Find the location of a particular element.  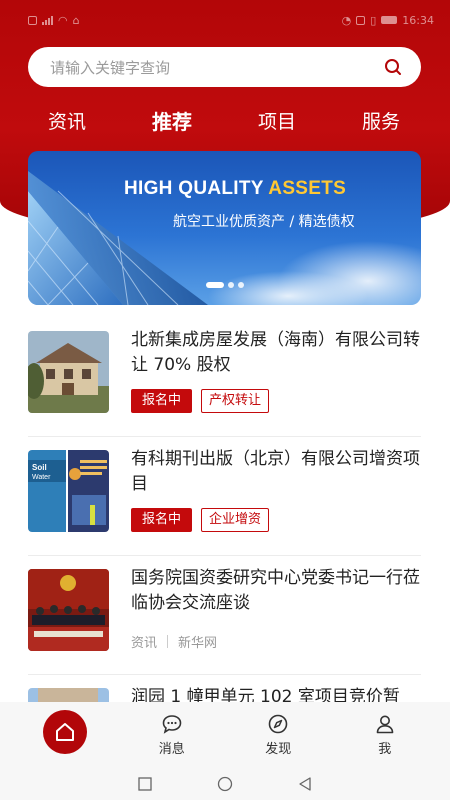

home-icon is located at coordinates (65, 731).